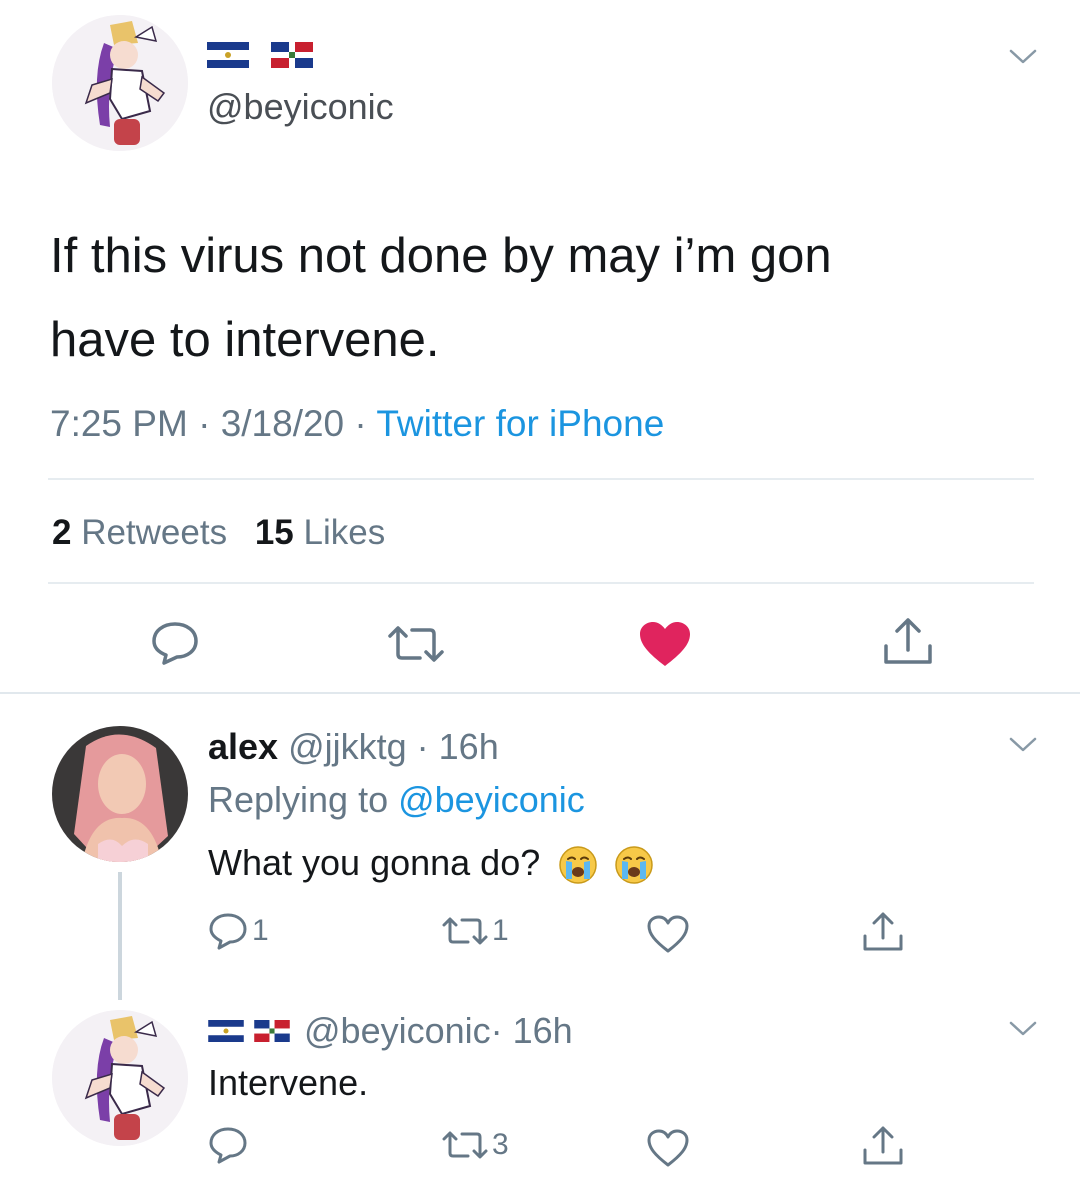 This screenshot has height=1181, width=1080. Describe the element at coordinates (274, 532) in the screenshot. I see `likes-count: 15` at that location.